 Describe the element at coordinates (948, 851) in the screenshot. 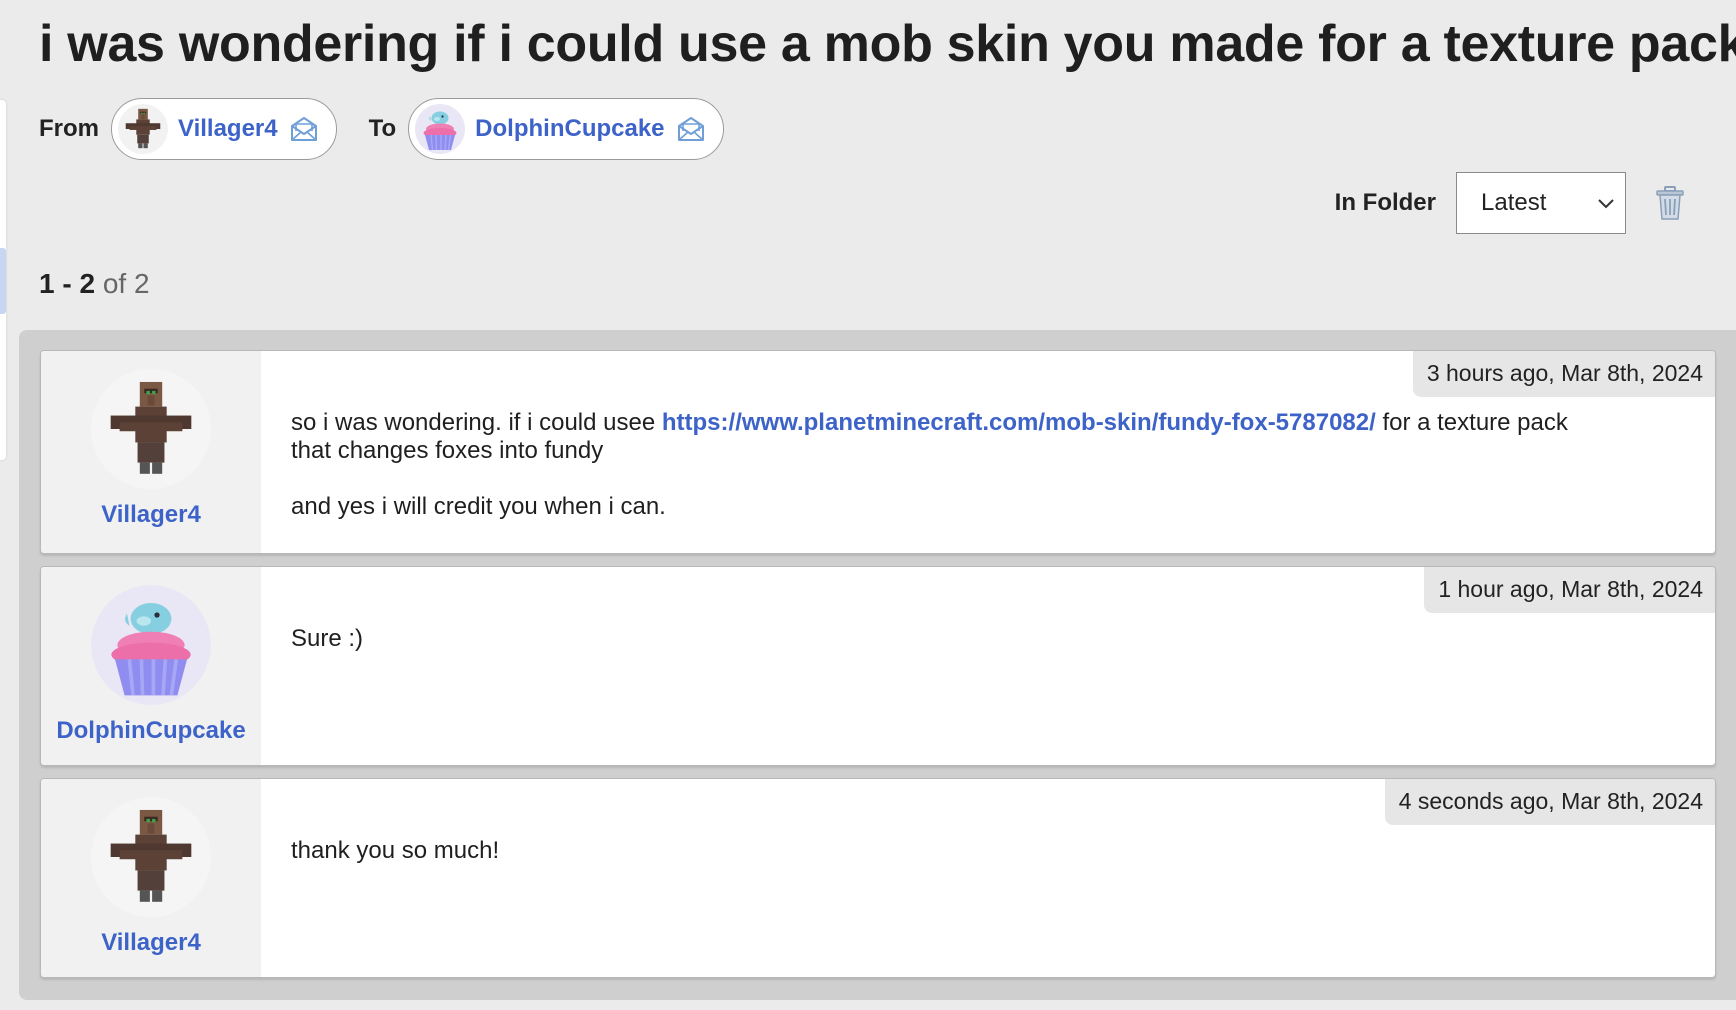

I see `message-body: thank you so much!` at that location.